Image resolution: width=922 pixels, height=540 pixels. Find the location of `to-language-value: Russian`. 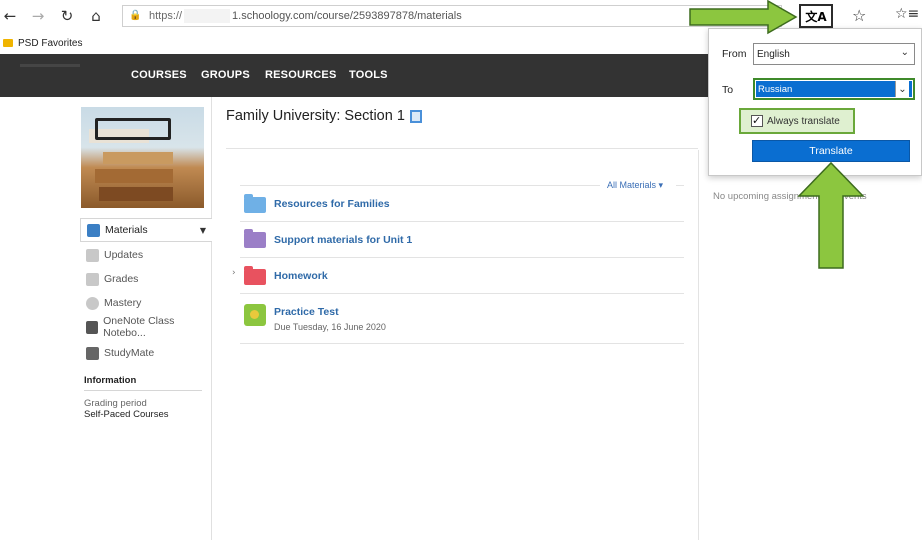

to-language-value: Russian is located at coordinates (834, 89).